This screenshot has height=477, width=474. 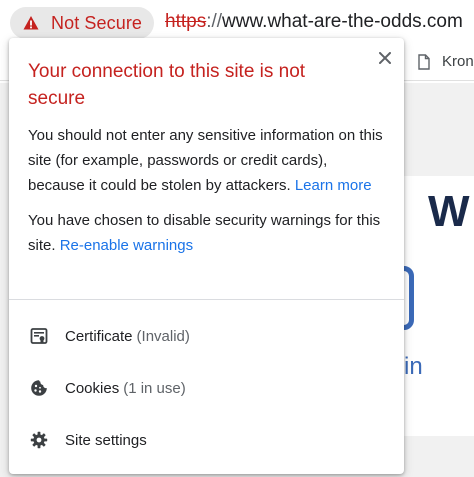 What do you see at coordinates (154, 388) in the screenshot?
I see `cookies-count: (1 in use)` at bounding box center [154, 388].